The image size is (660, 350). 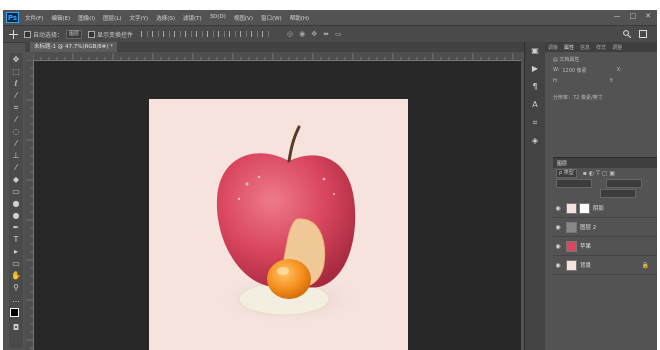 What do you see at coordinates (574, 183) in the screenshot?
I see `blend-mode-dropdown` at bounding box center [574, 183].